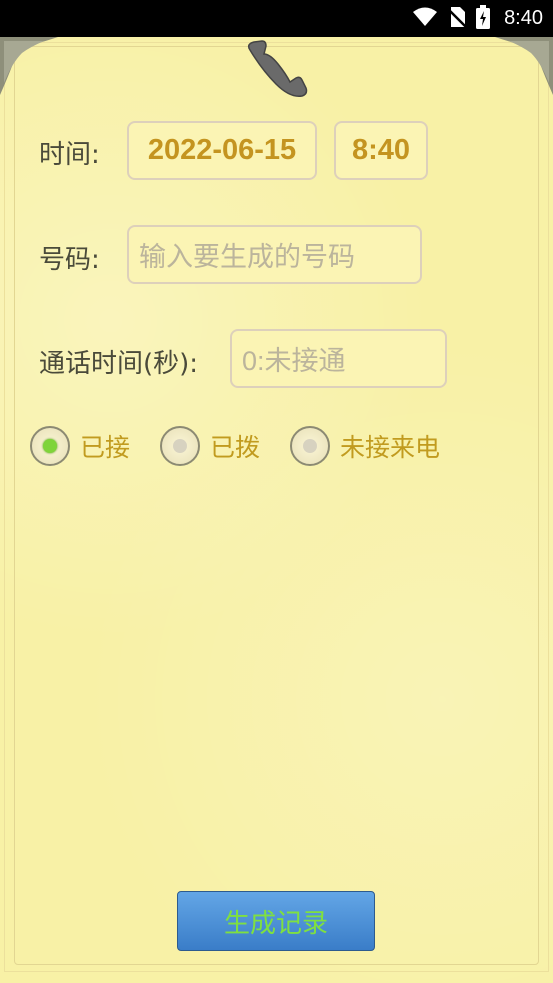 The image size is (553, 983). What do you see at coordinates (276, 921) in the screenshot?
I see `generate-record-button: 生成记录` at bounding box center [276, 921].